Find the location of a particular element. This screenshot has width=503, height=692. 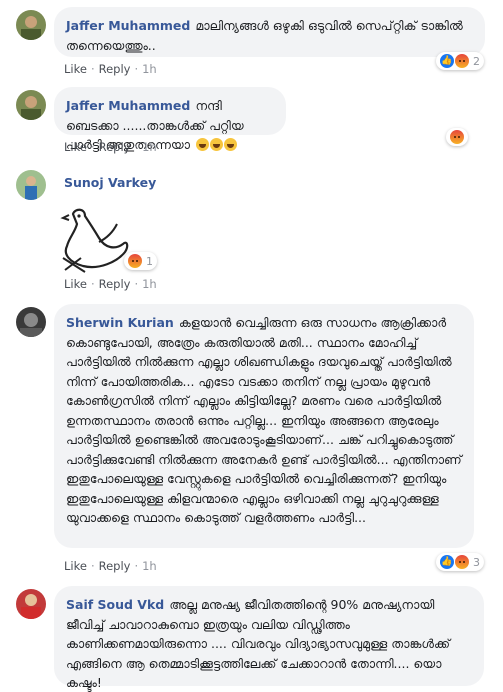

reaction-summary is located at coordinates (457, 137).